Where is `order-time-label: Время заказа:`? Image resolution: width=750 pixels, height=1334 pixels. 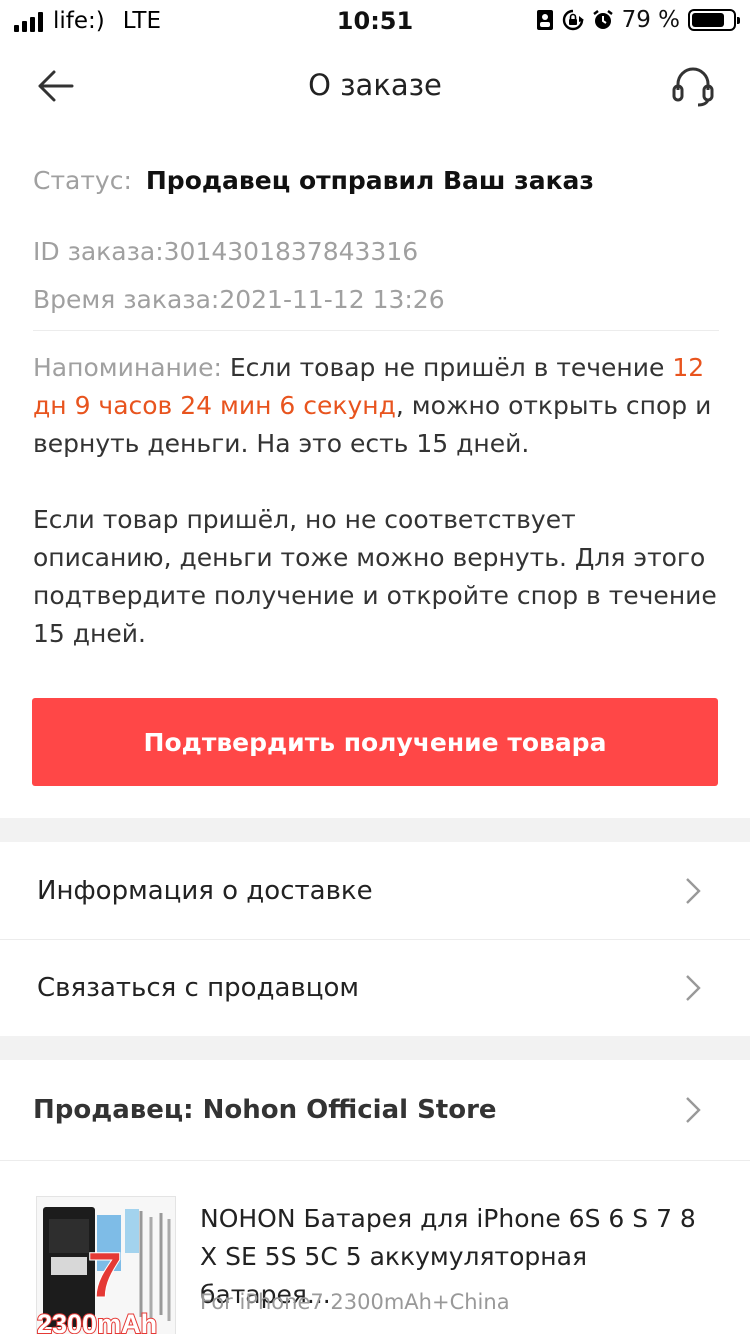 order-time-label: Время заказа: is located at coordinates (126, 299).